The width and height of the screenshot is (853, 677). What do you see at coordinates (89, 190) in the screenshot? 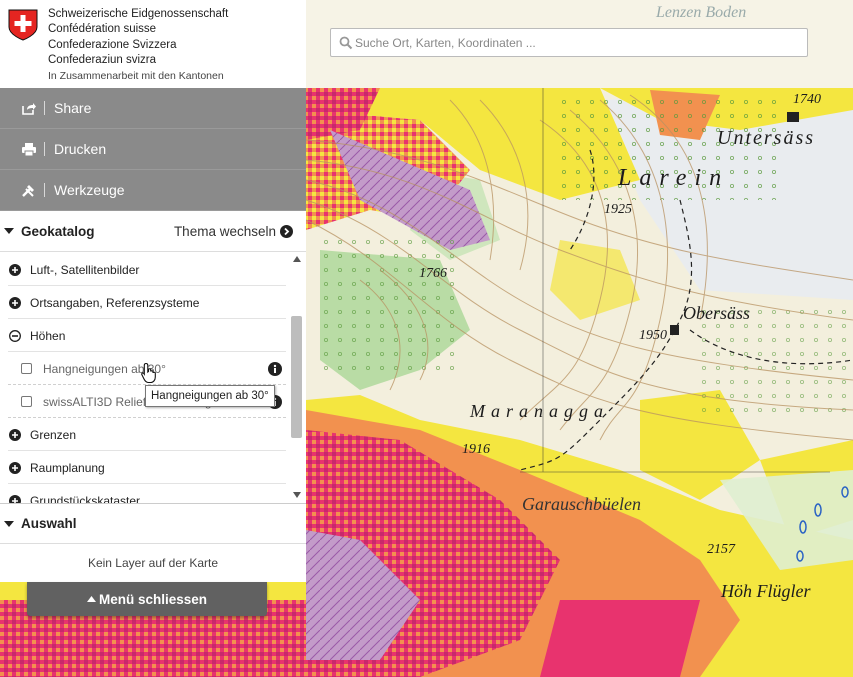
I see `tools-label: Werkzeuge` at bounding box center [89, 190].